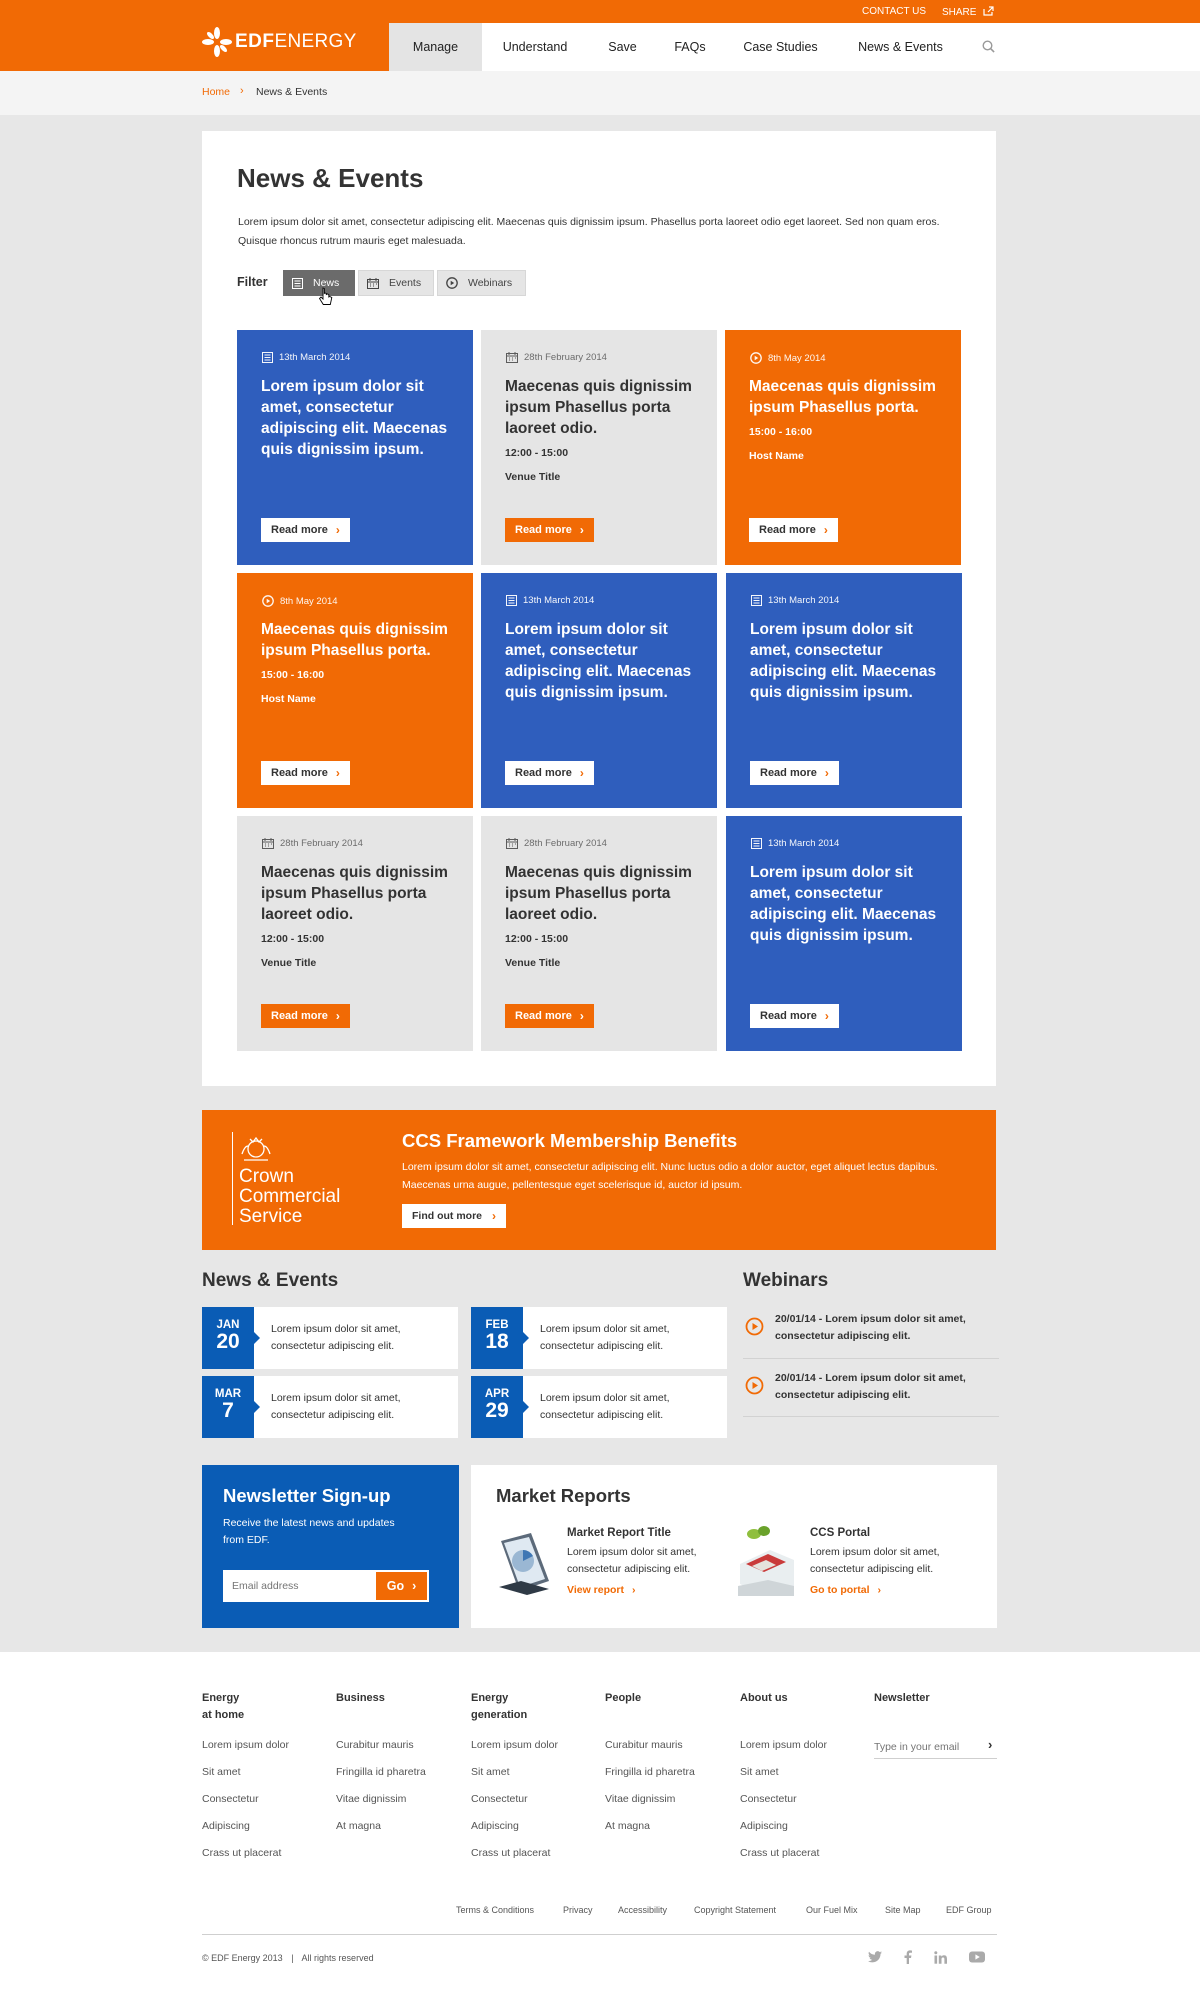 The width and height of the screenshot is (1200, 1994). I want to click on play-circle-icon, so click(754, 1388).